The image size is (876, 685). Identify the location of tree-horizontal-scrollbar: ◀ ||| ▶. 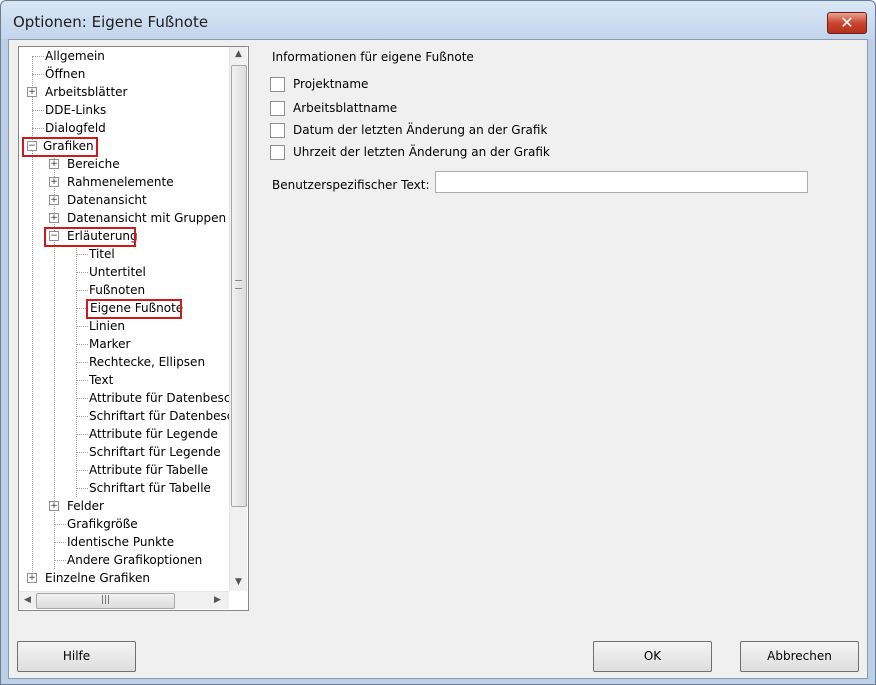
(124, 600).